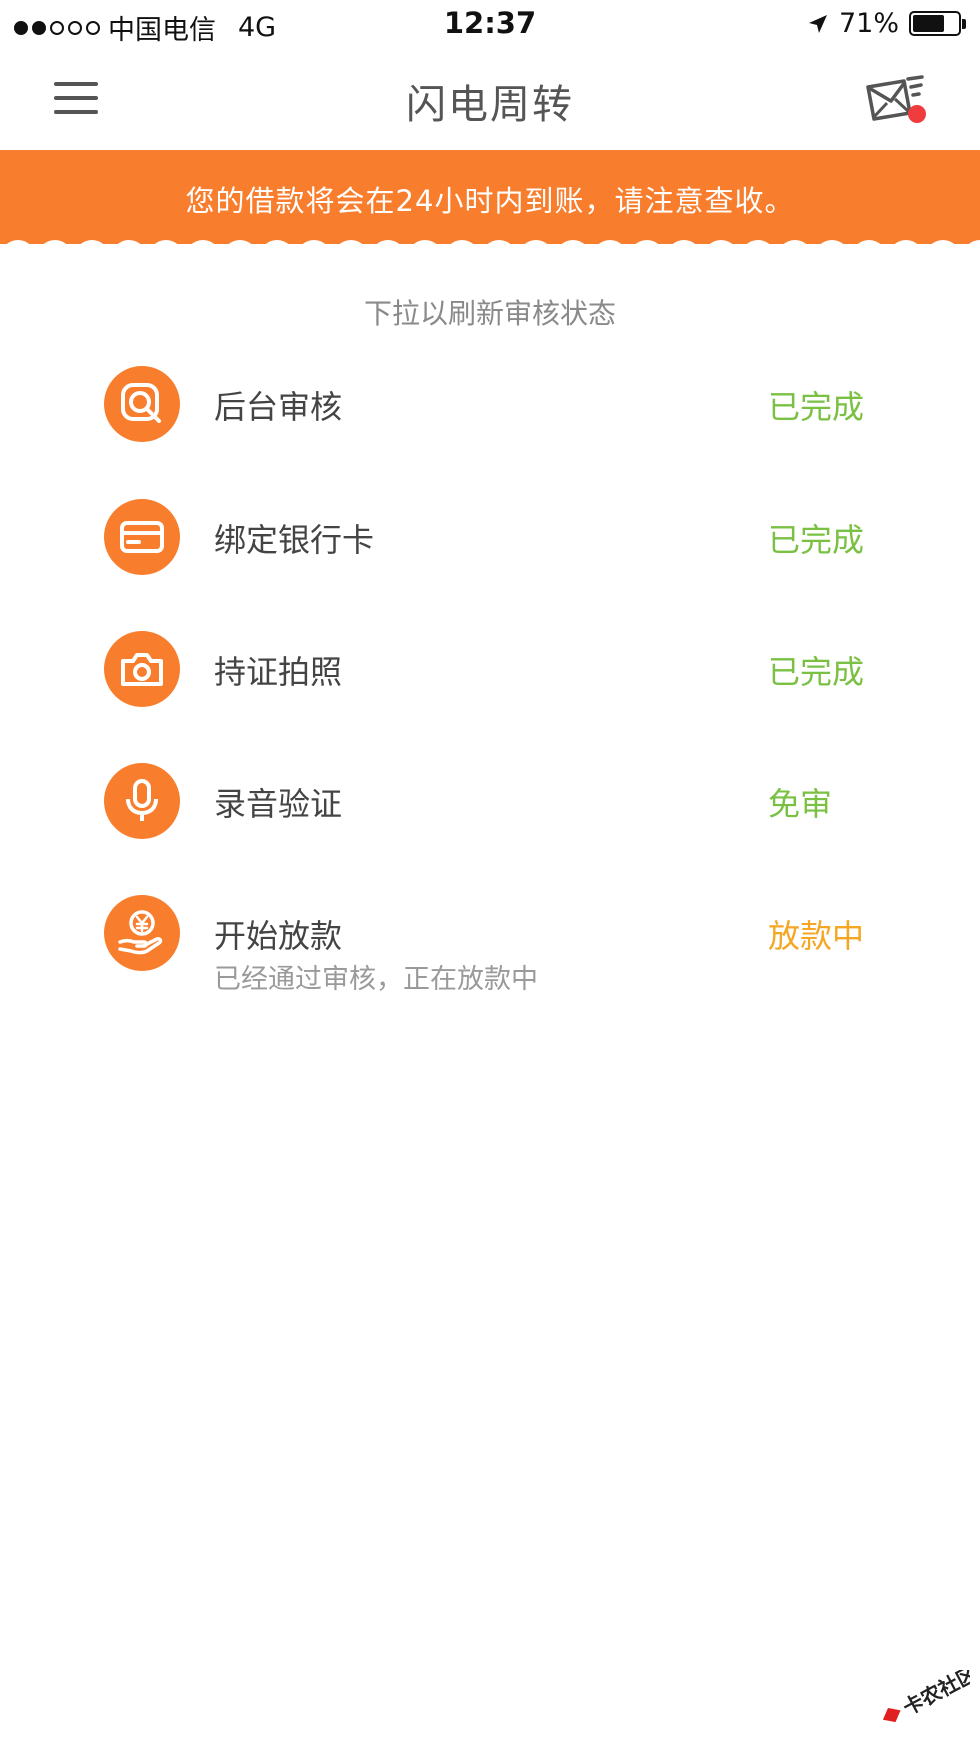 The image size is (980, 1743). I want to click on banner-scallop-edge, so click(490, 249).